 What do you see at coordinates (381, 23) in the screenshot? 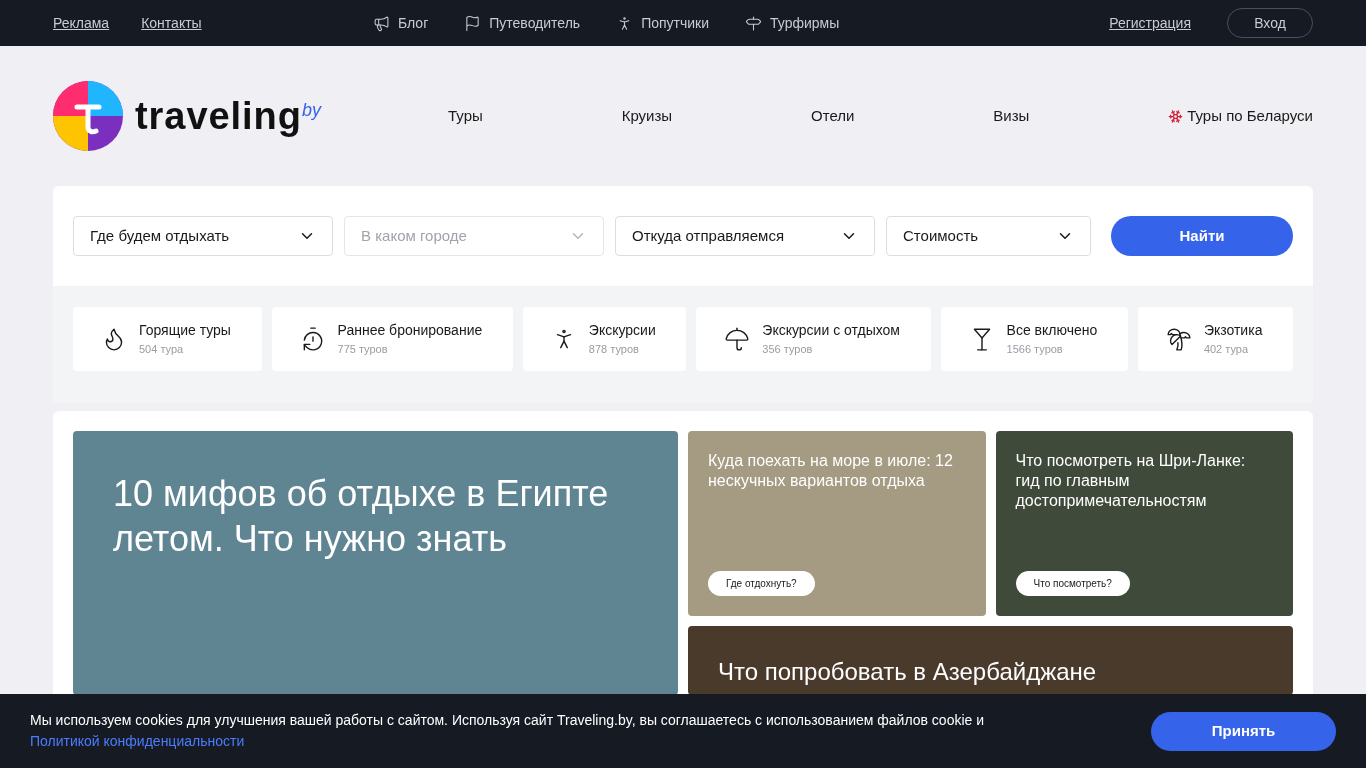
I see `megaphone-icon` at bounding box center [381, 23].